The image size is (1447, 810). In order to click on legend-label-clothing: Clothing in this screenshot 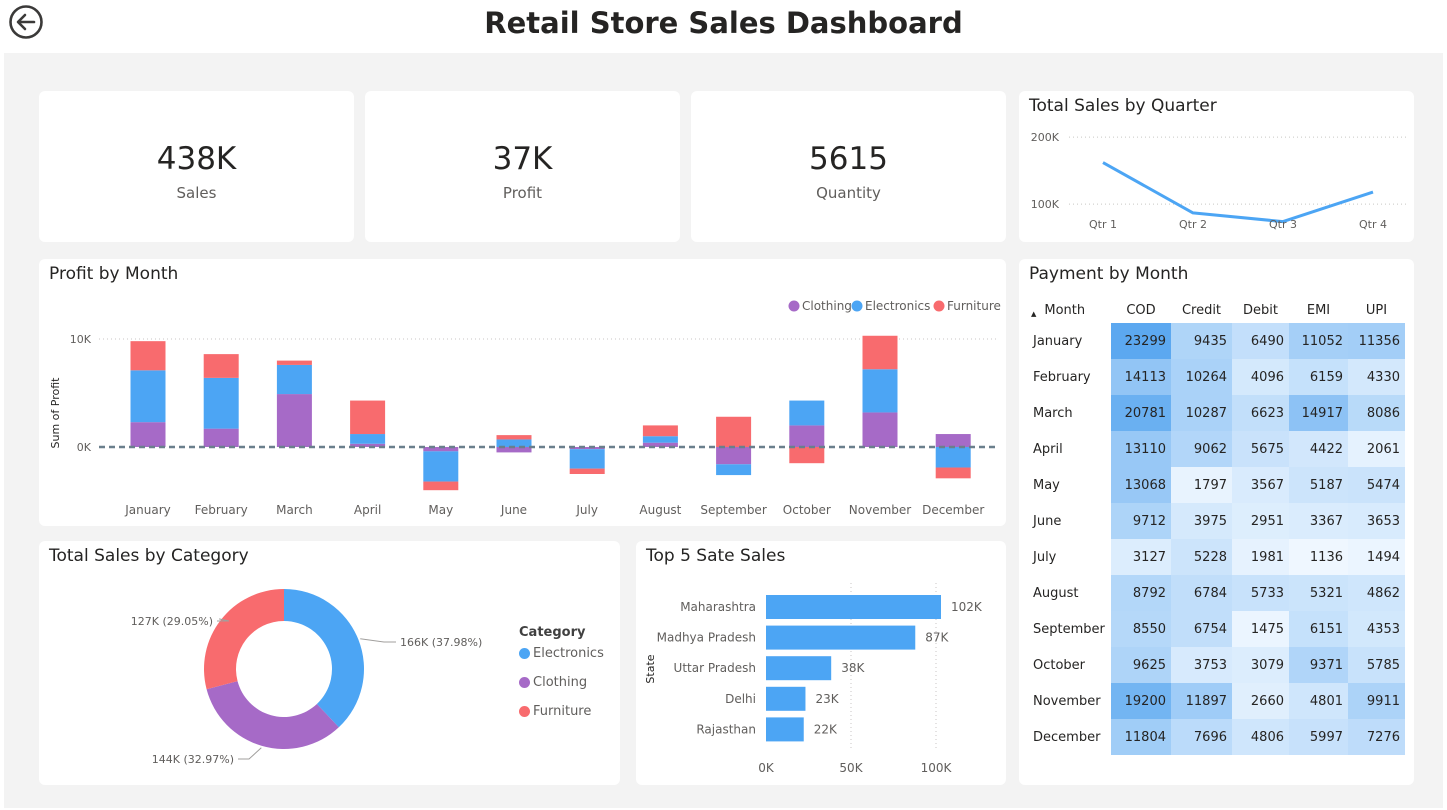, I will do `click(560, 682)`.